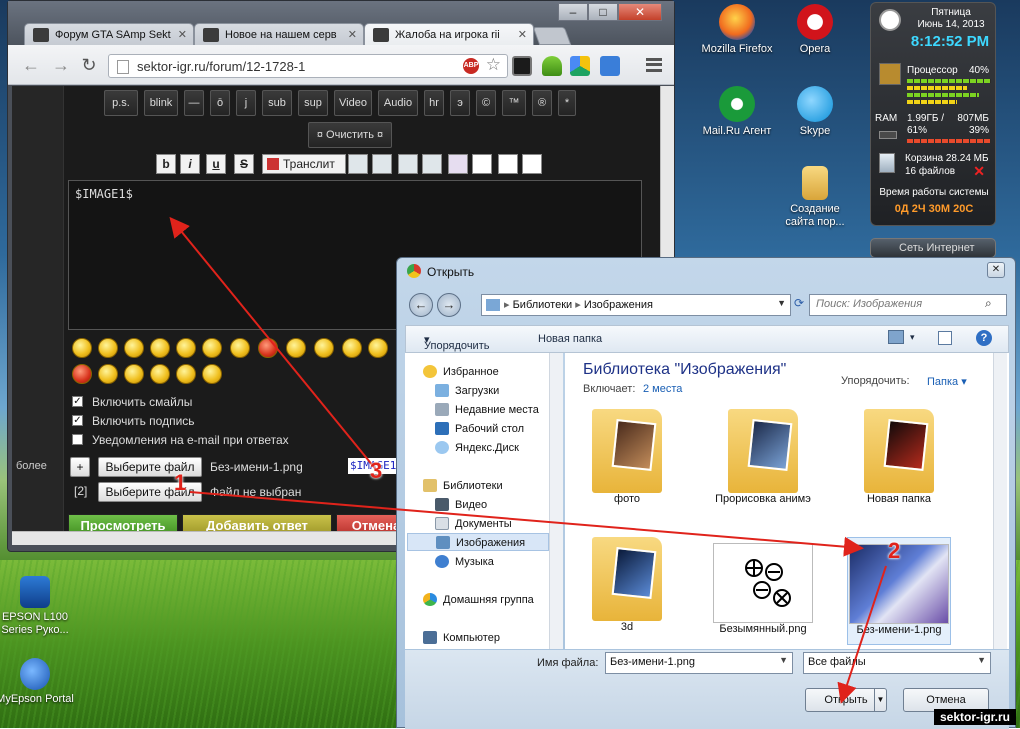 The height and width of the screenshot is (729, 1020). What do you see at coordinates (763, 589) in the screenshot?
I see `item-file-bezymyanny: Безымянный.png` at bounding box center [763, 589].